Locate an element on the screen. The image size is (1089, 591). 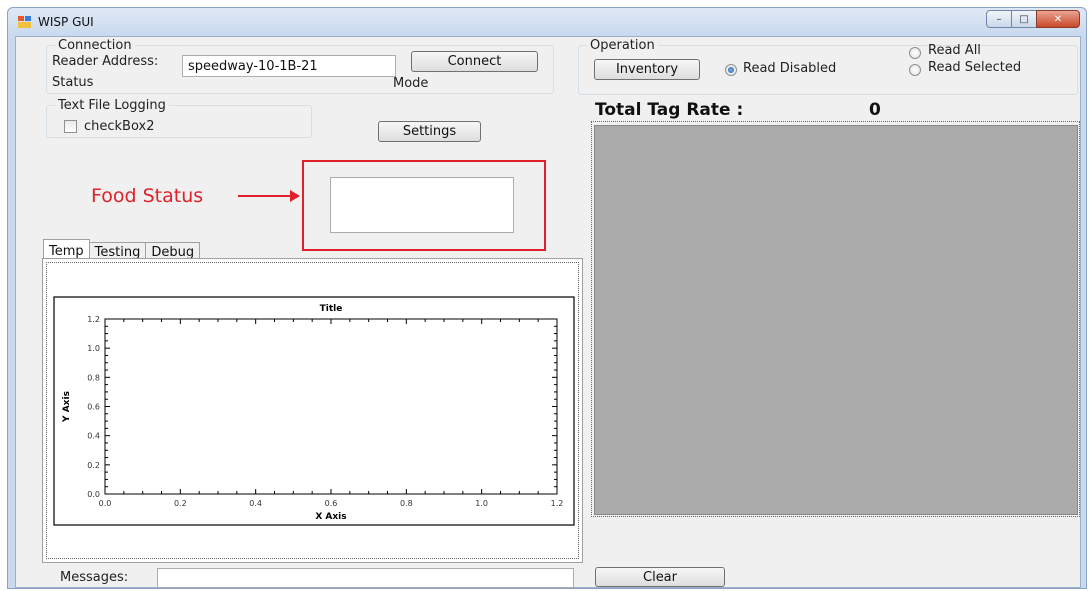
reader-address-input is located at coordinates (289, 66).